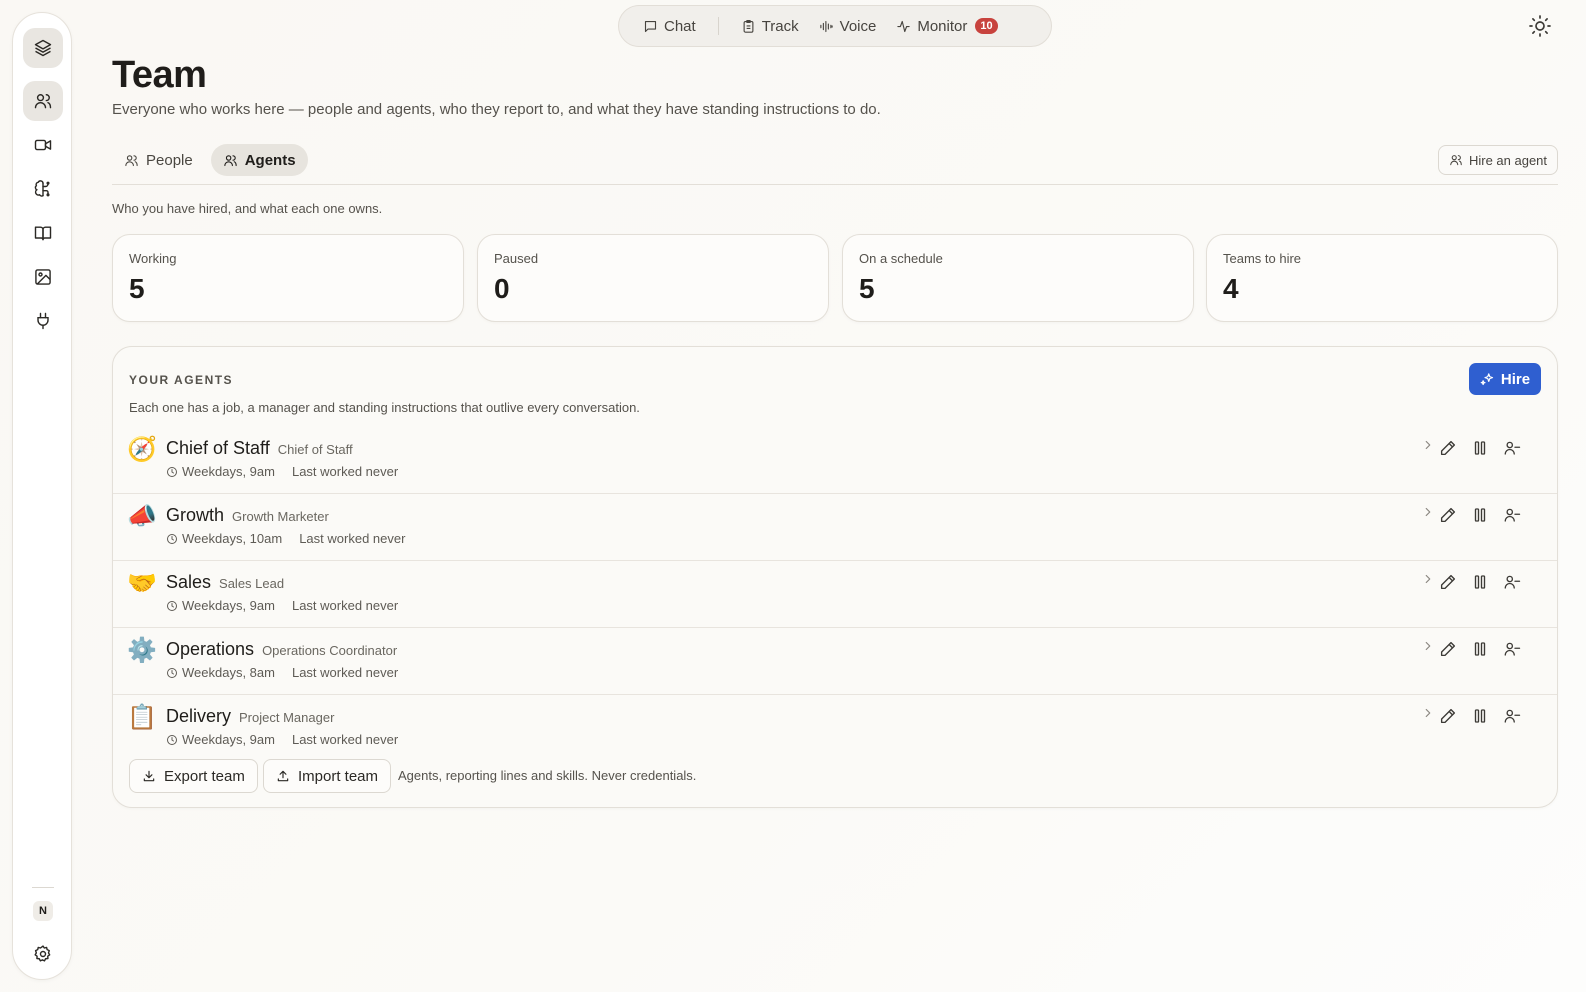 The height and width of the screenshot is (992, 1586). I want to click on agent-name: Sales, so click(189, 582).